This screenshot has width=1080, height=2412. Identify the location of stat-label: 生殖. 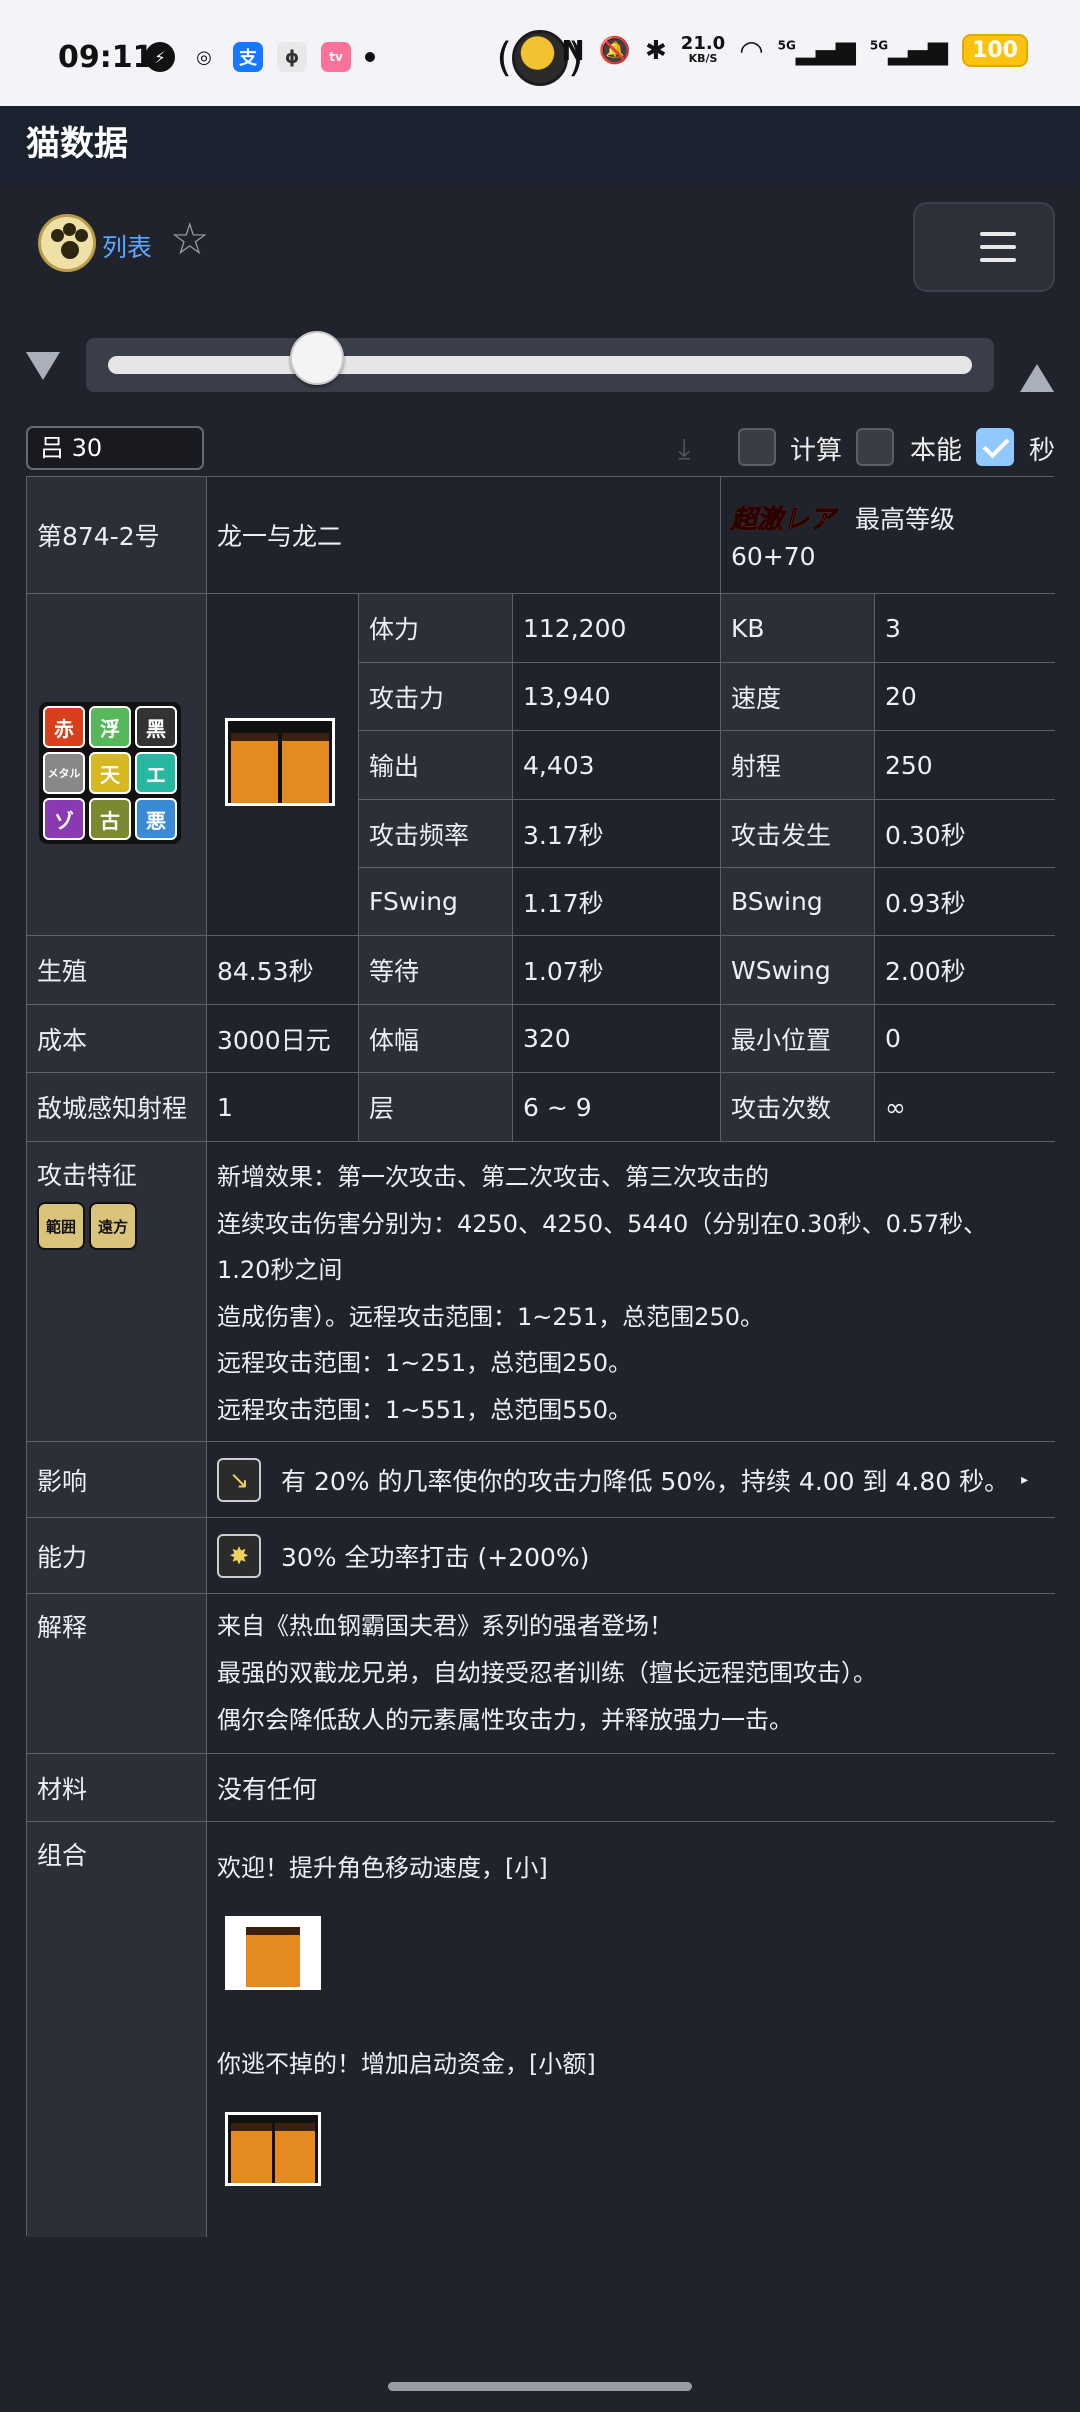
(117, 970).